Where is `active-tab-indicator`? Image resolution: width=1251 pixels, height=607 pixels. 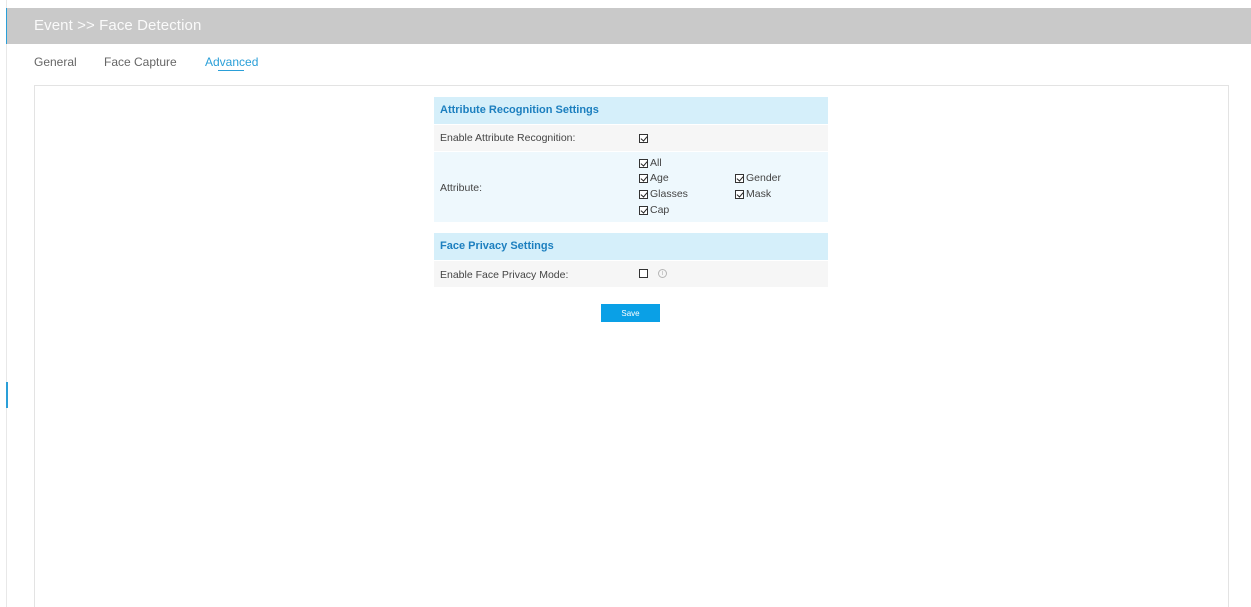 active-tab-indicator is located at coordinates (231, 70).